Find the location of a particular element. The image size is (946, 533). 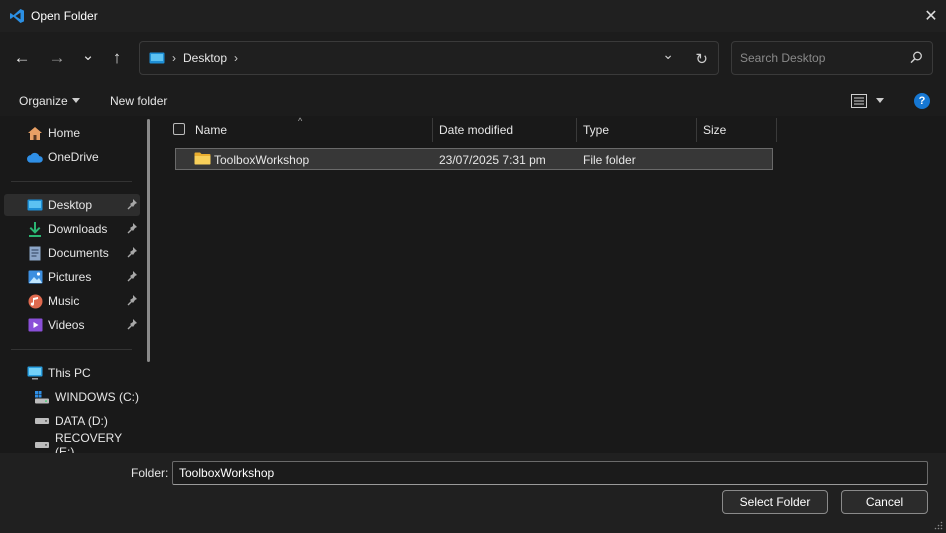

resize-grip-icon is located at coordinates (938, 525).